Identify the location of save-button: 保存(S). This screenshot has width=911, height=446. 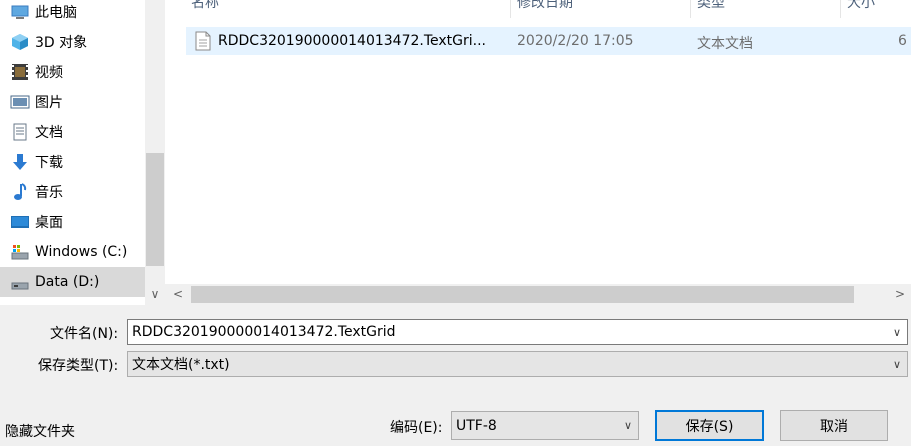
(709, 425).